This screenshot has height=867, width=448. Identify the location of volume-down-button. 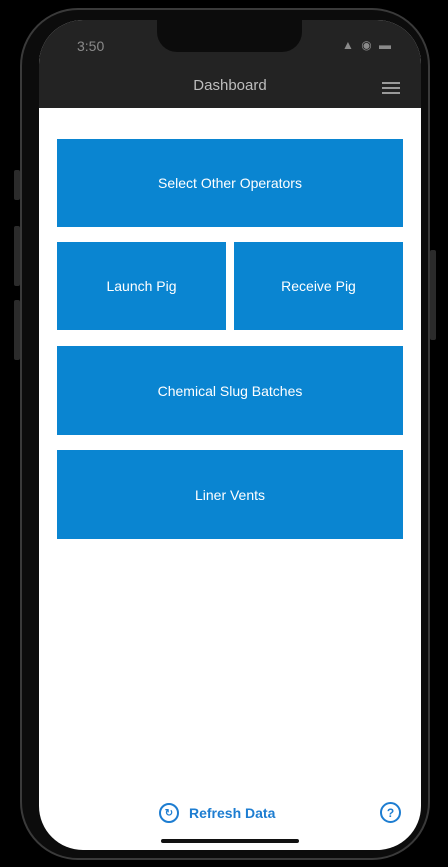
(17, 330).